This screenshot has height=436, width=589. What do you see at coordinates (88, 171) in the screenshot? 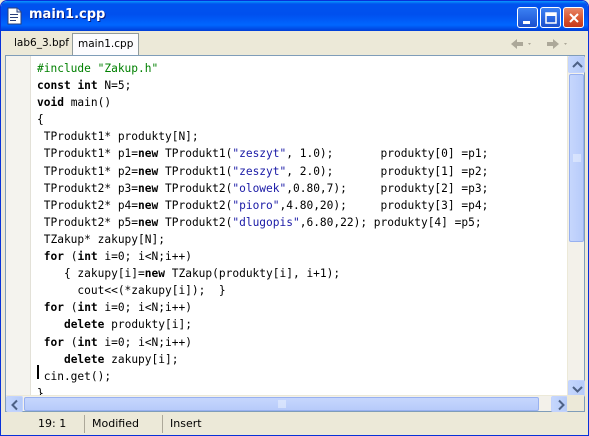
I see `code-token: TProdukt1* p2=` at bounding box center [88, 171].